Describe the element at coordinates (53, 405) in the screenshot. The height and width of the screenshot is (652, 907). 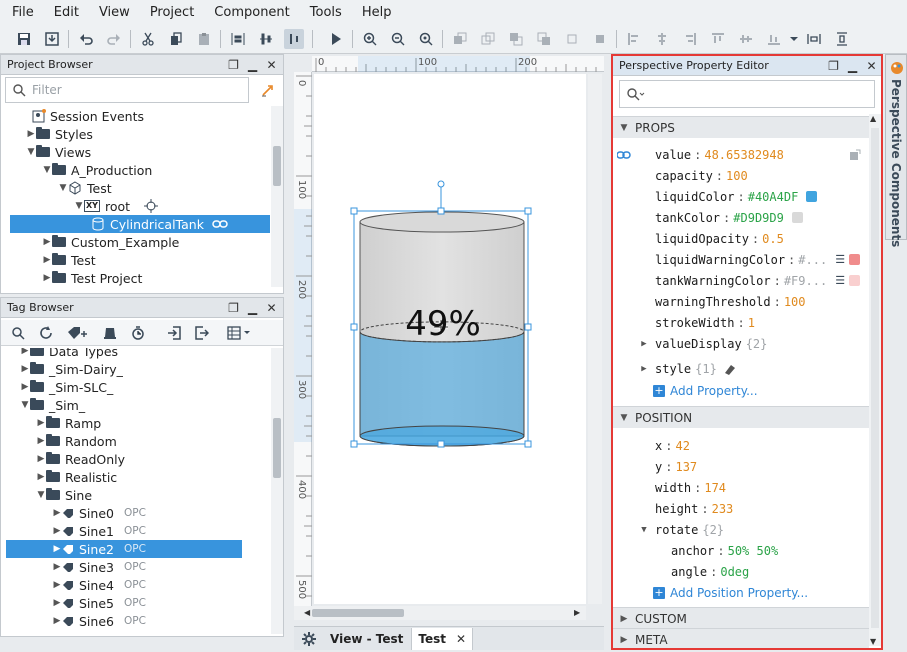
I see `tag-item-sim: ▼ _Sim_` at that location.